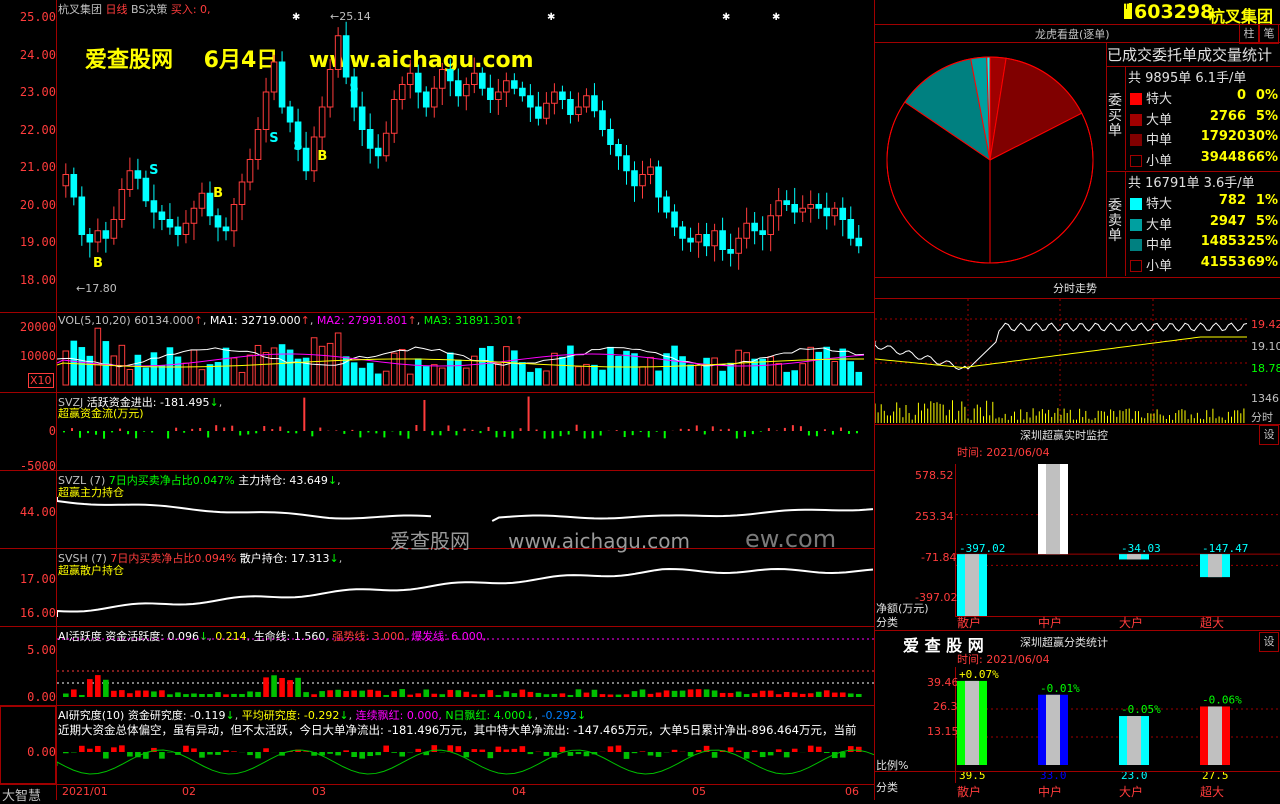 The width and height of the screenshot is (1280, 804). Describe the element at coordinates (85, 791) in the screenshot. I see `x-label: 2021/01` at that location.